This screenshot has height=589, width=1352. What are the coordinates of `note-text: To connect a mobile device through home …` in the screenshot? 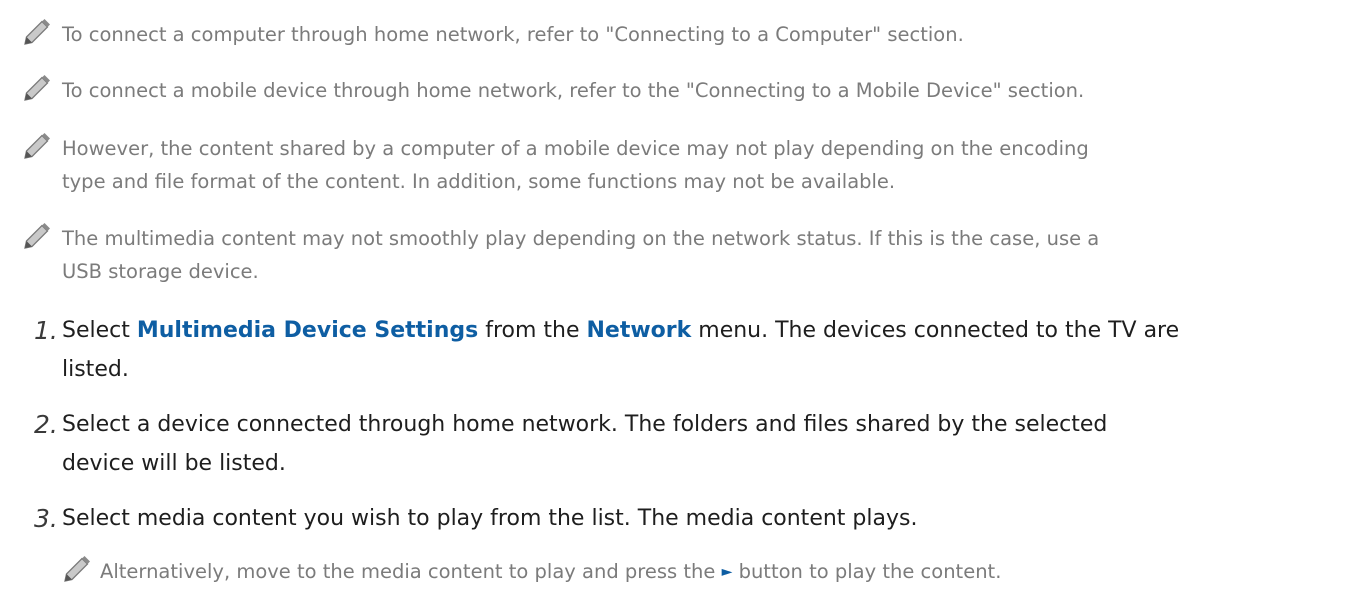 It's located at (573, 90).